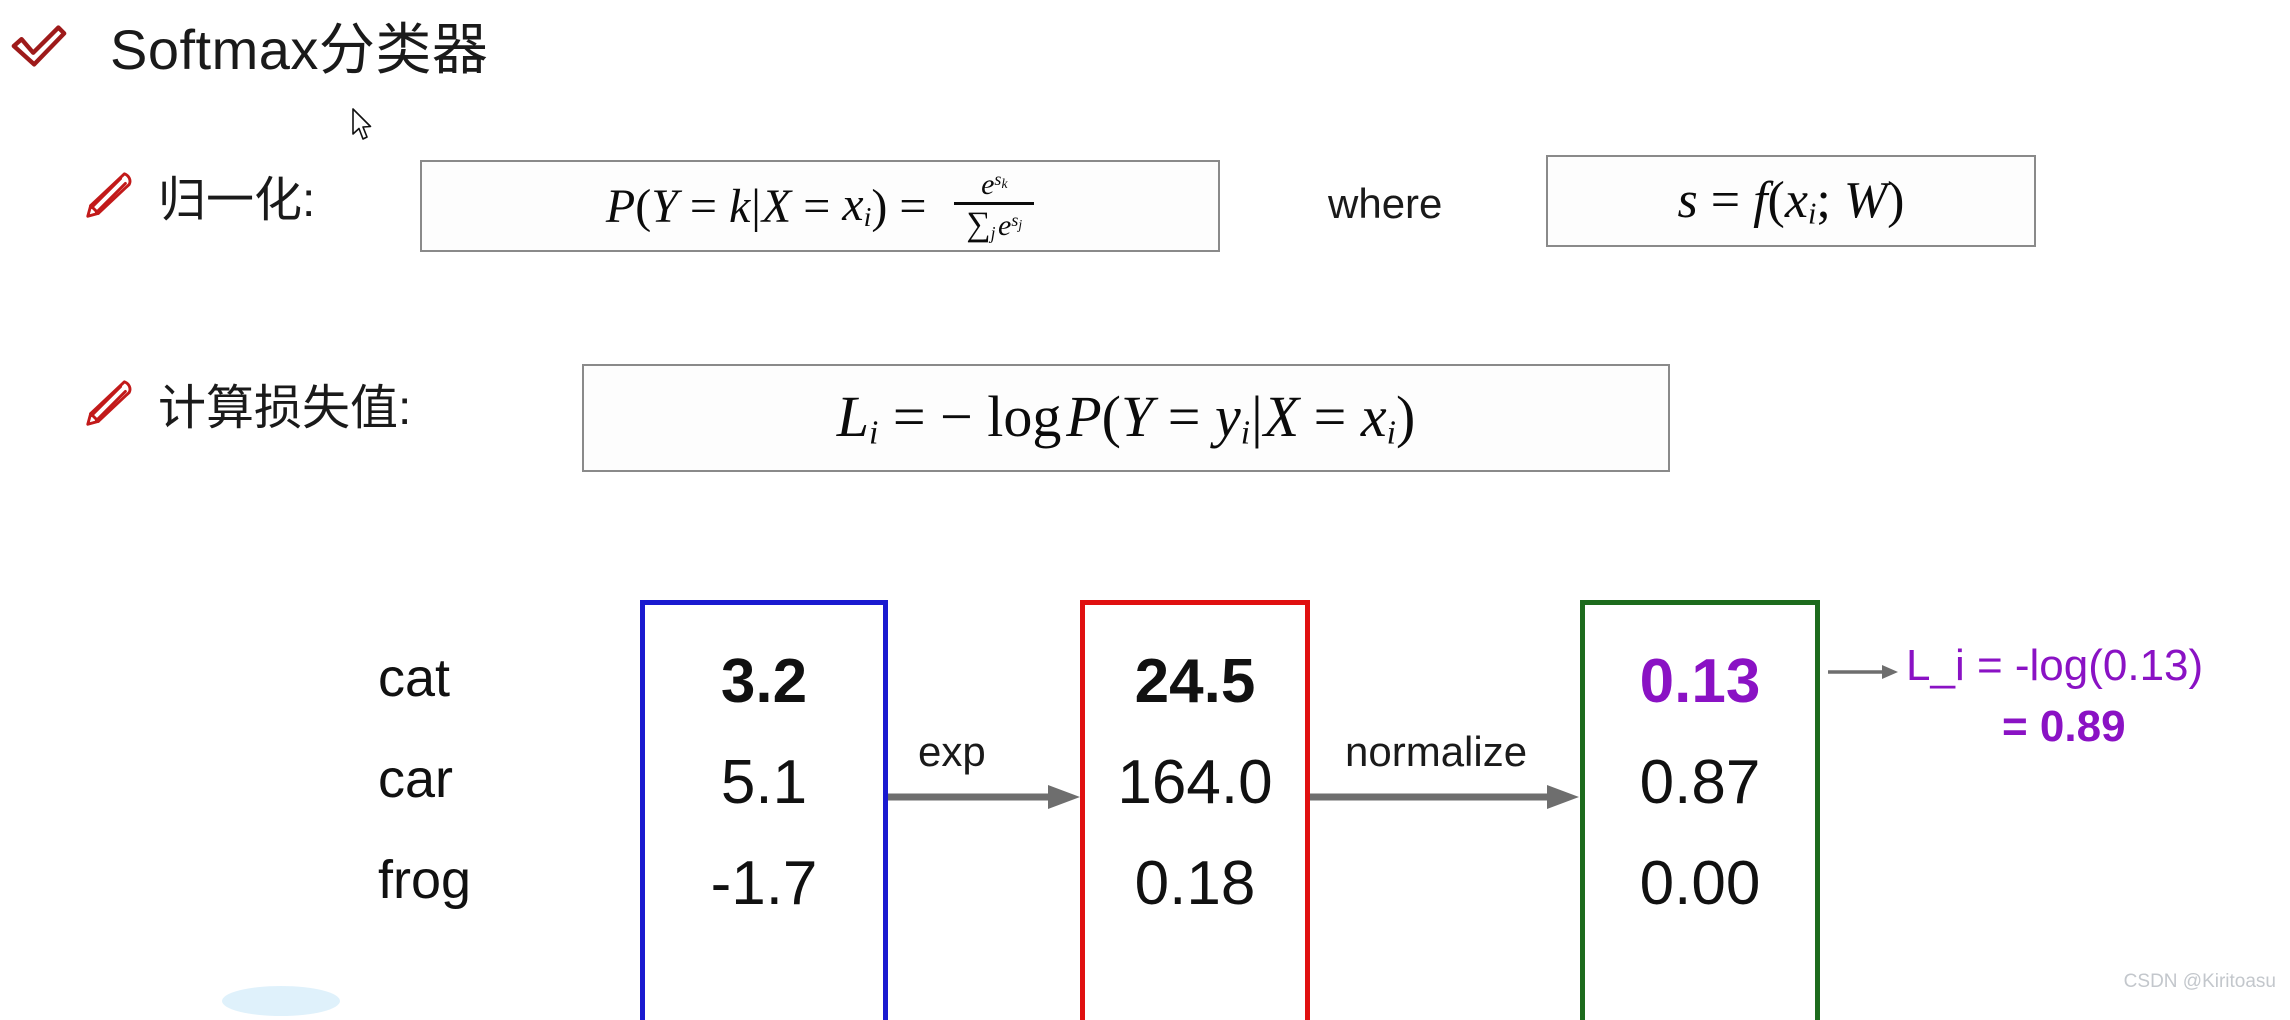 Image resolution: width=2290 pixels, height=1020 pixels. What do you see at coordinates (414, 678) in the screenshot?
I see `class-label-cat: cat` at bounding box center [414, 678].